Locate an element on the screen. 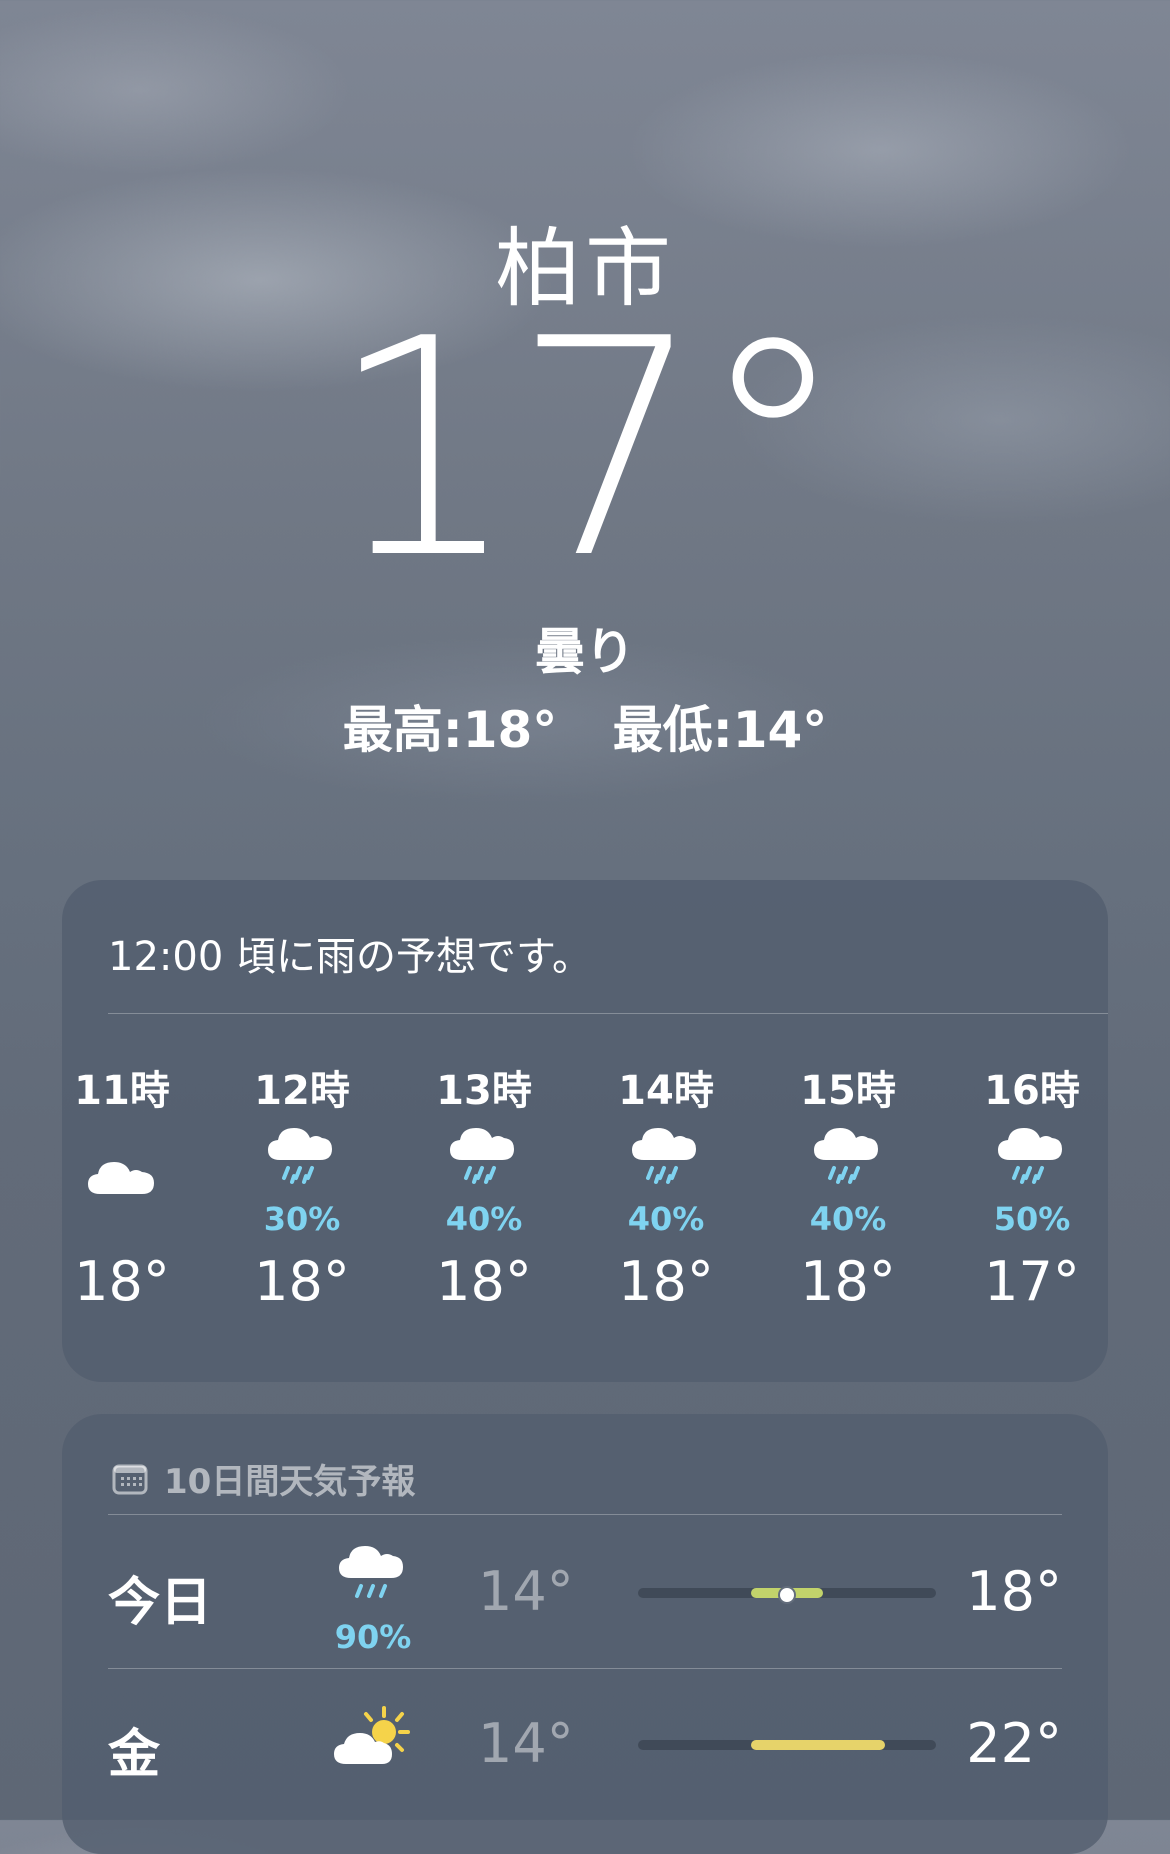  daily-row-today: 今日 90% 14° 18° is located at coordinates (585, 1593).